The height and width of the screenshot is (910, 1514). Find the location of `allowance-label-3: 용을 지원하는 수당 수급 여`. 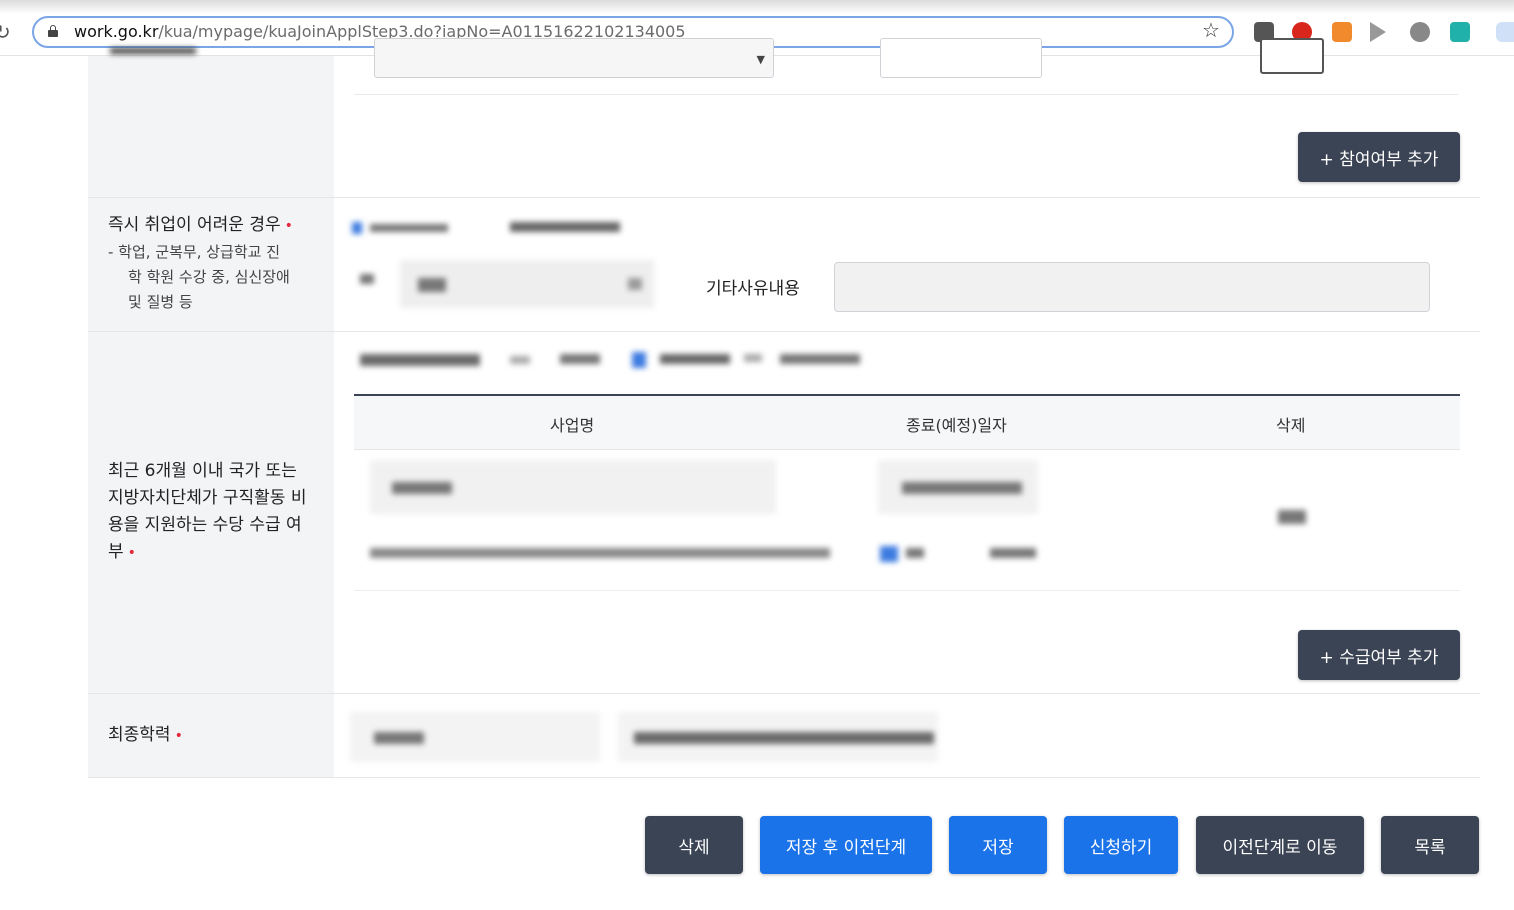

allowance-label-3: 용을 지원하는 수당 수급 여 is located at coordinates (205, 525).